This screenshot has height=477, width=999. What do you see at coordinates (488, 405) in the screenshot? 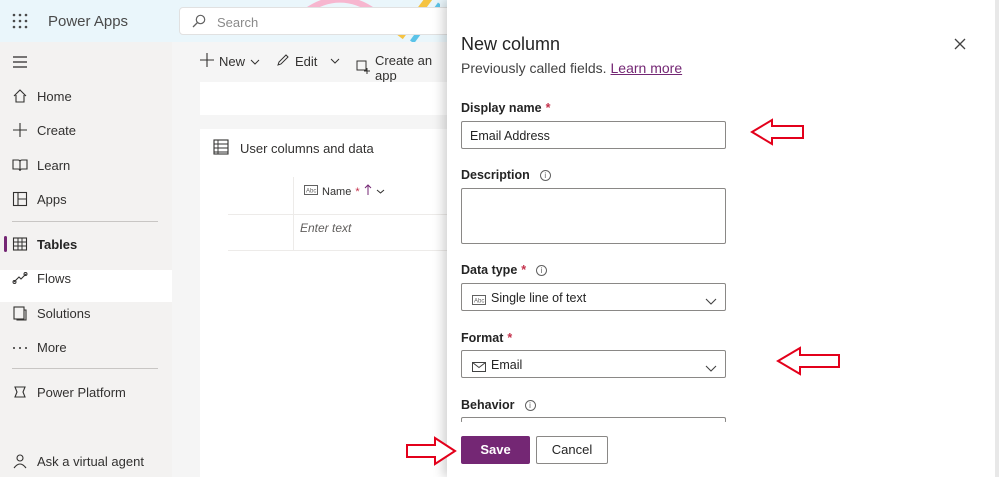
I see `behavior-label-text: Behavior` at bounding box center [488, 405].